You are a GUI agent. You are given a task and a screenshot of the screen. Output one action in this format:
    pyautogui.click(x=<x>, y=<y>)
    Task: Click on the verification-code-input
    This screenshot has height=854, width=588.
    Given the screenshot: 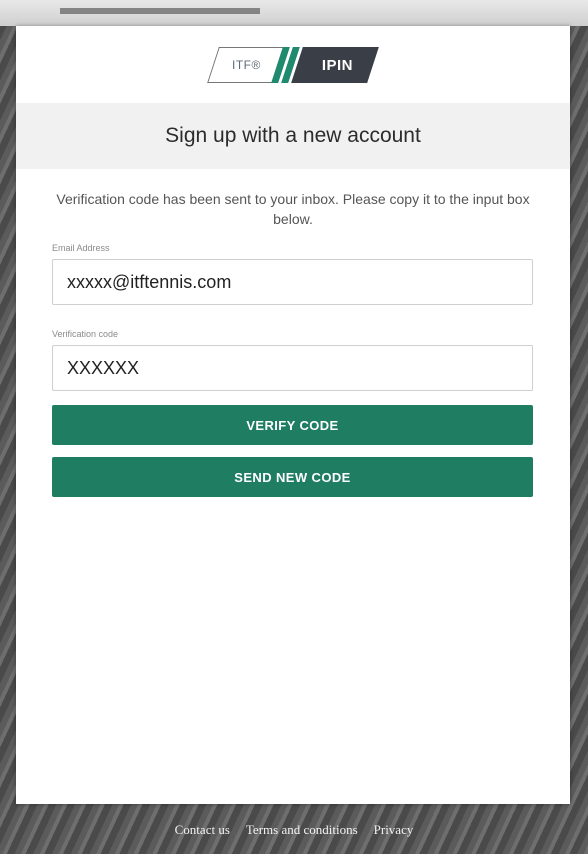 What is the action you would take?
    pyautogui.click(x=299, y=368)
    